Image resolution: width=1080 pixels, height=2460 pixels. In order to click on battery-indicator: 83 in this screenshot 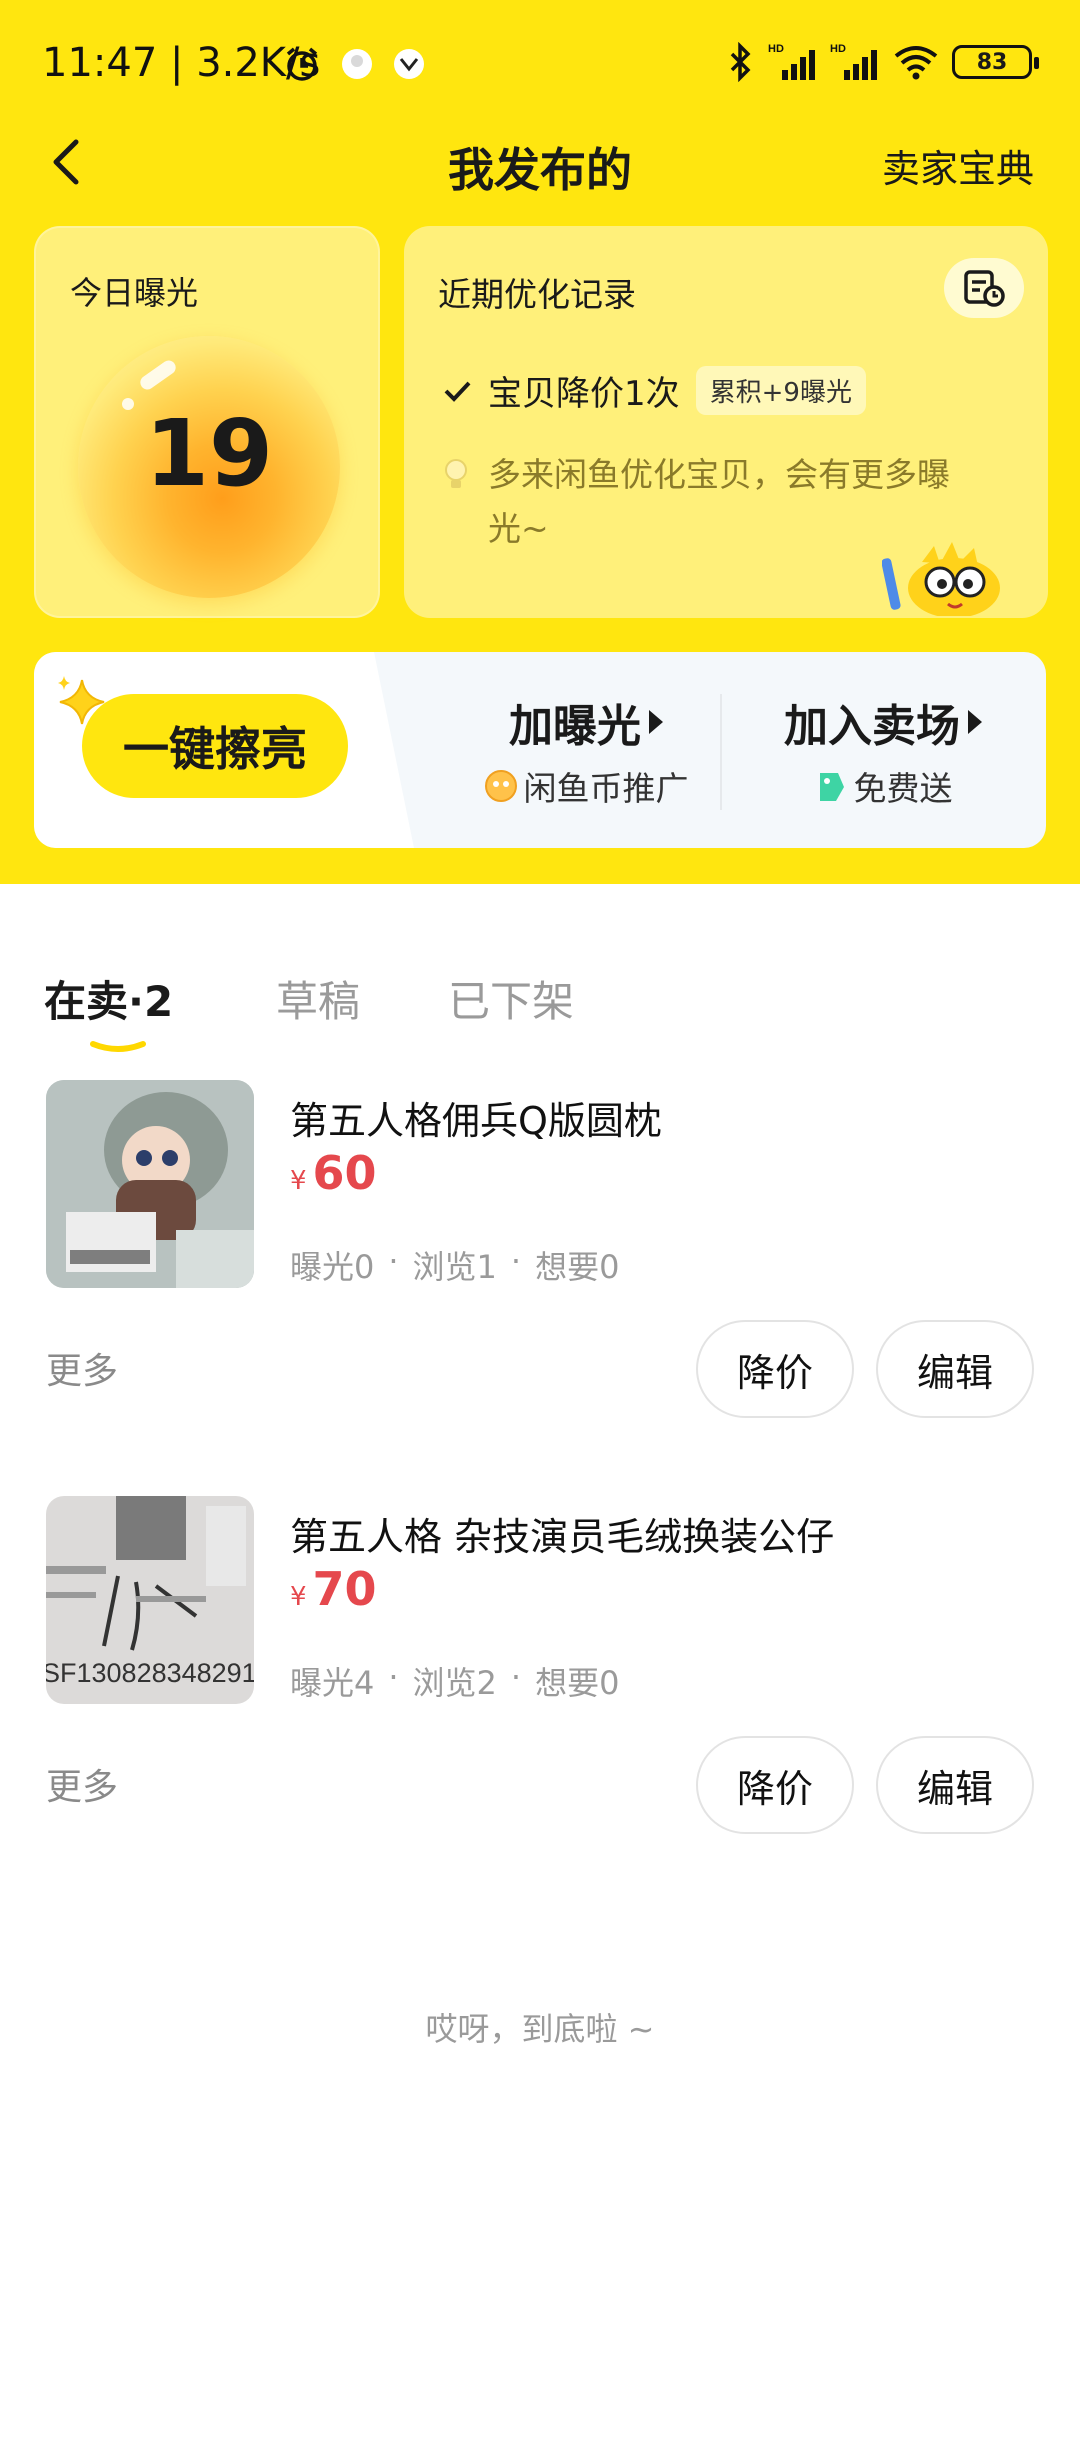, I will do `click(995, 62)`.